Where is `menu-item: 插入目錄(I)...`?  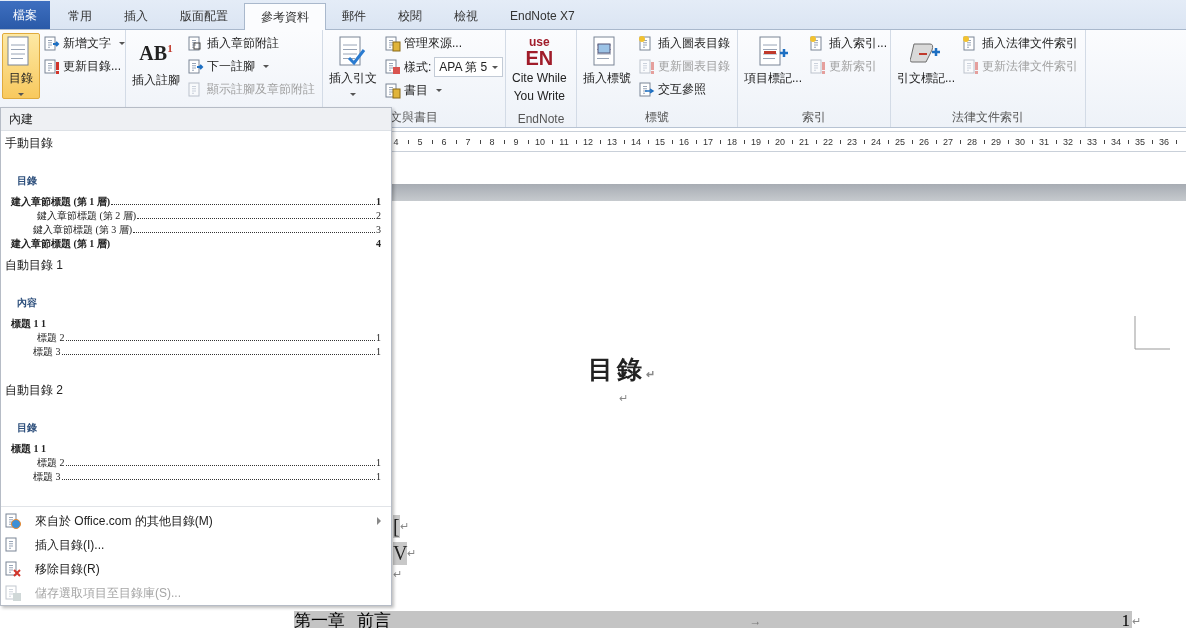
menu-item: 插入目錄(I)... is located at coordinates (196, 545).